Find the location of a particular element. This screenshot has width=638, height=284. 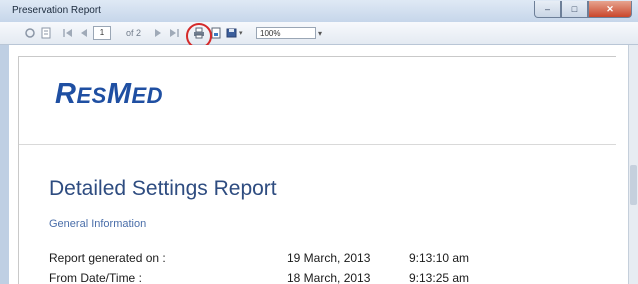

header-divider is located at coordinates (317, 144).